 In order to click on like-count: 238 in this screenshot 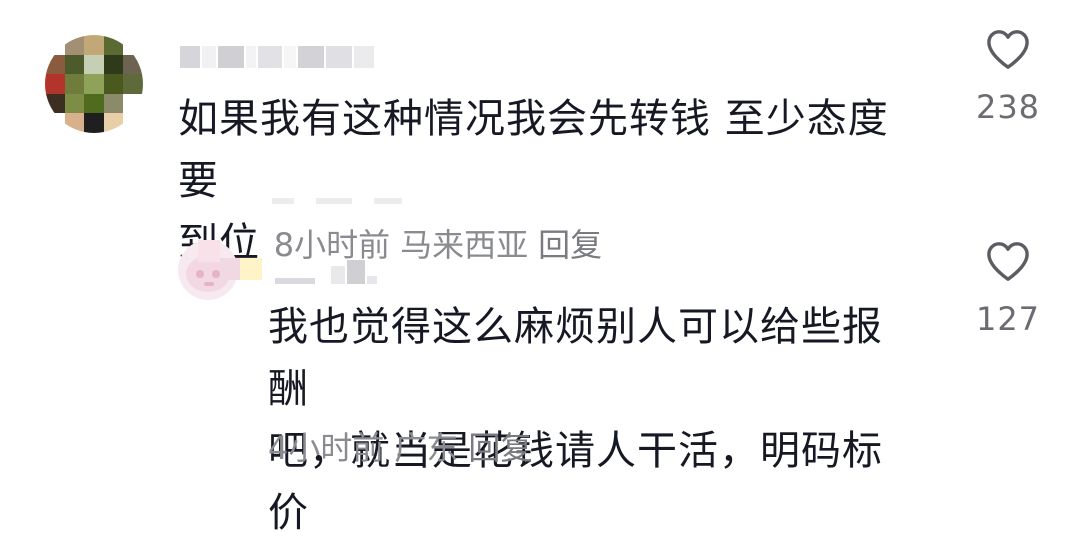, I will do `click(1008, 107)`.